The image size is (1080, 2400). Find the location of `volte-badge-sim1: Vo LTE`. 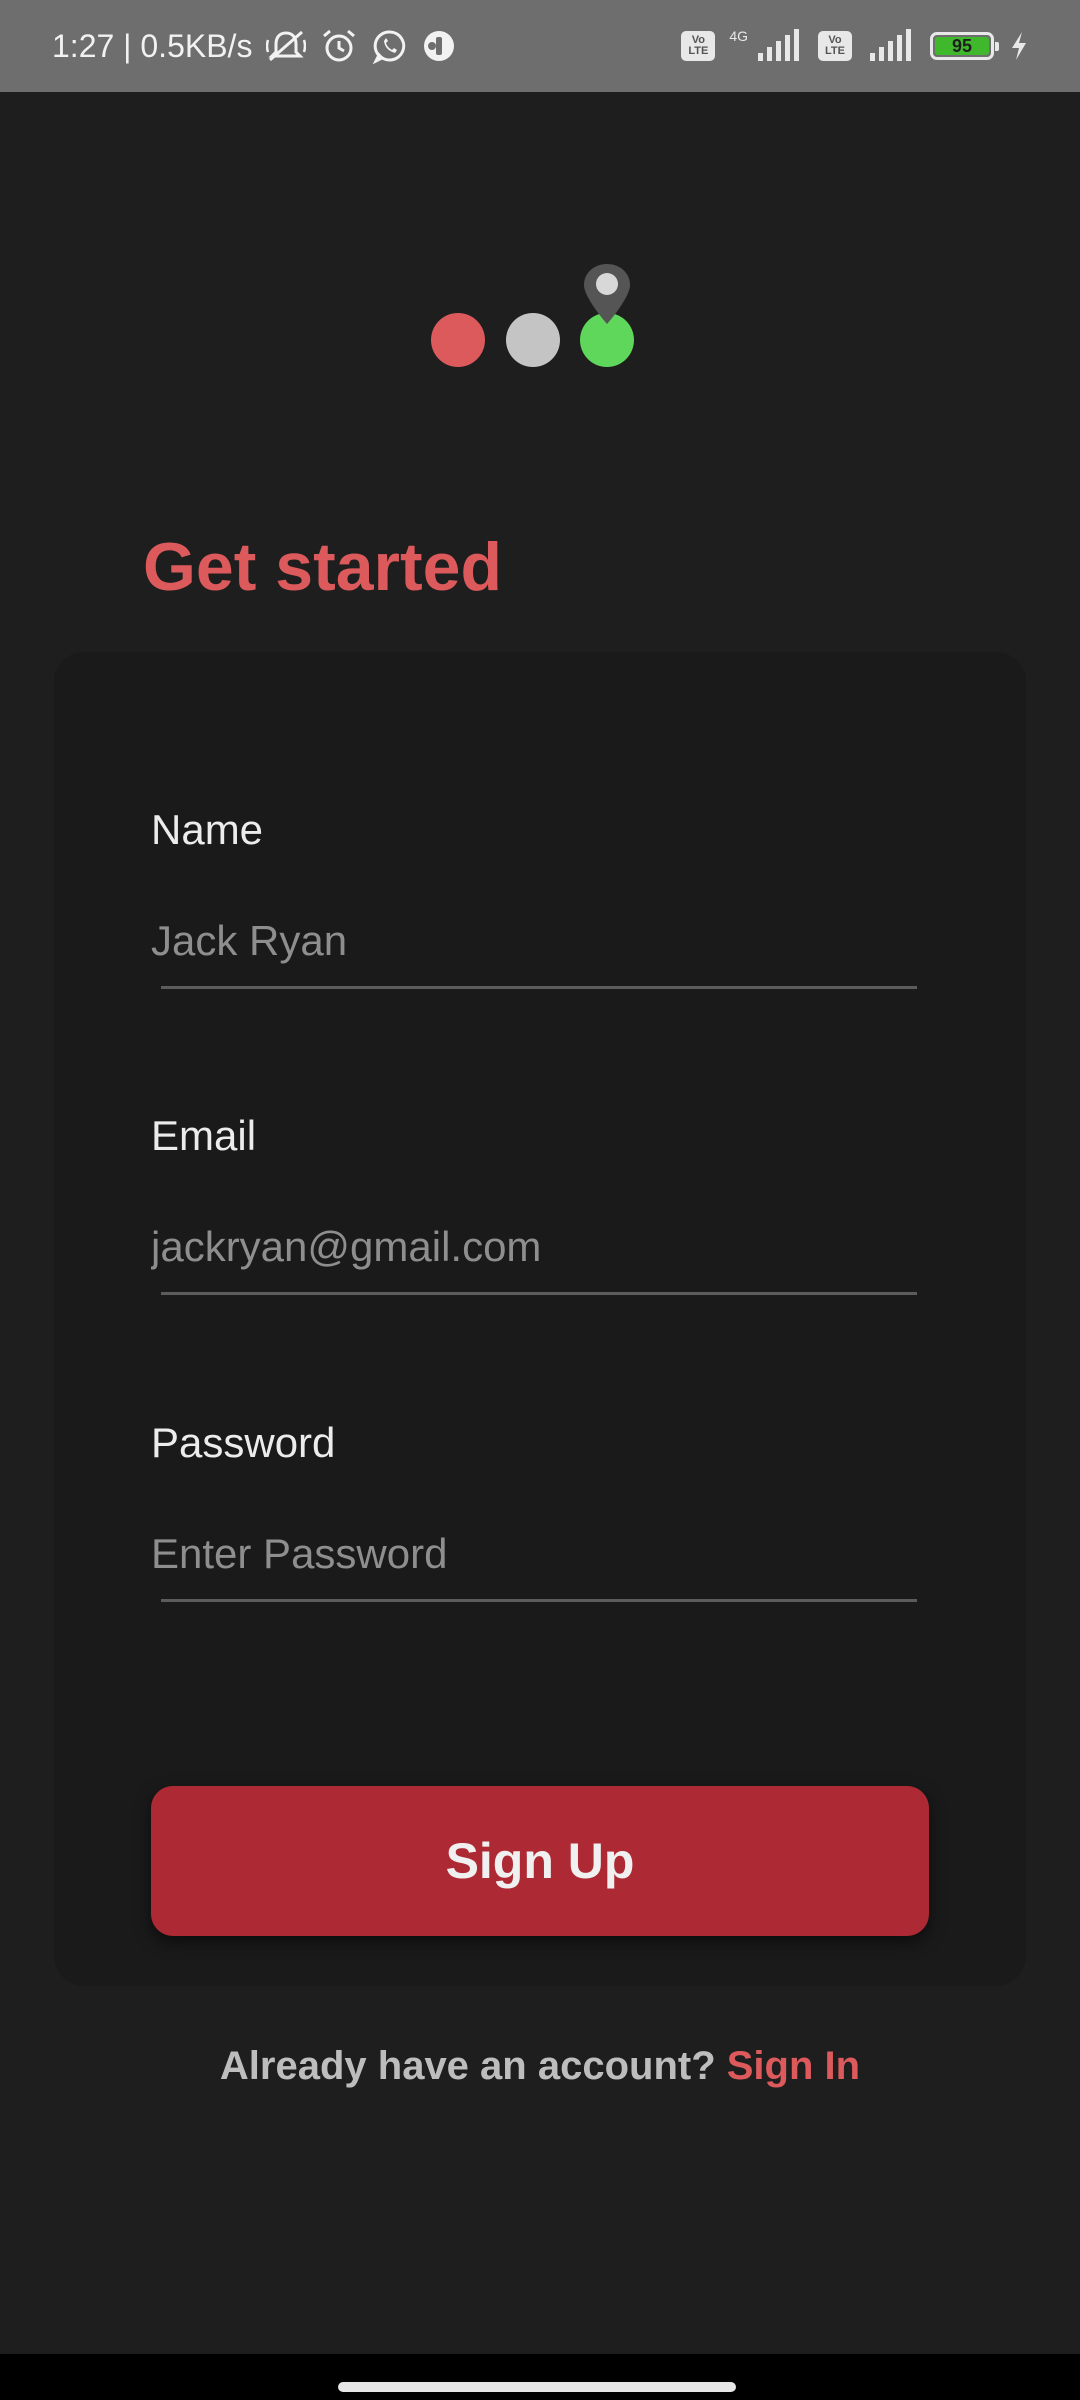

volte-badge-sim1: Vo LTE is located at coordinates (698, 46).